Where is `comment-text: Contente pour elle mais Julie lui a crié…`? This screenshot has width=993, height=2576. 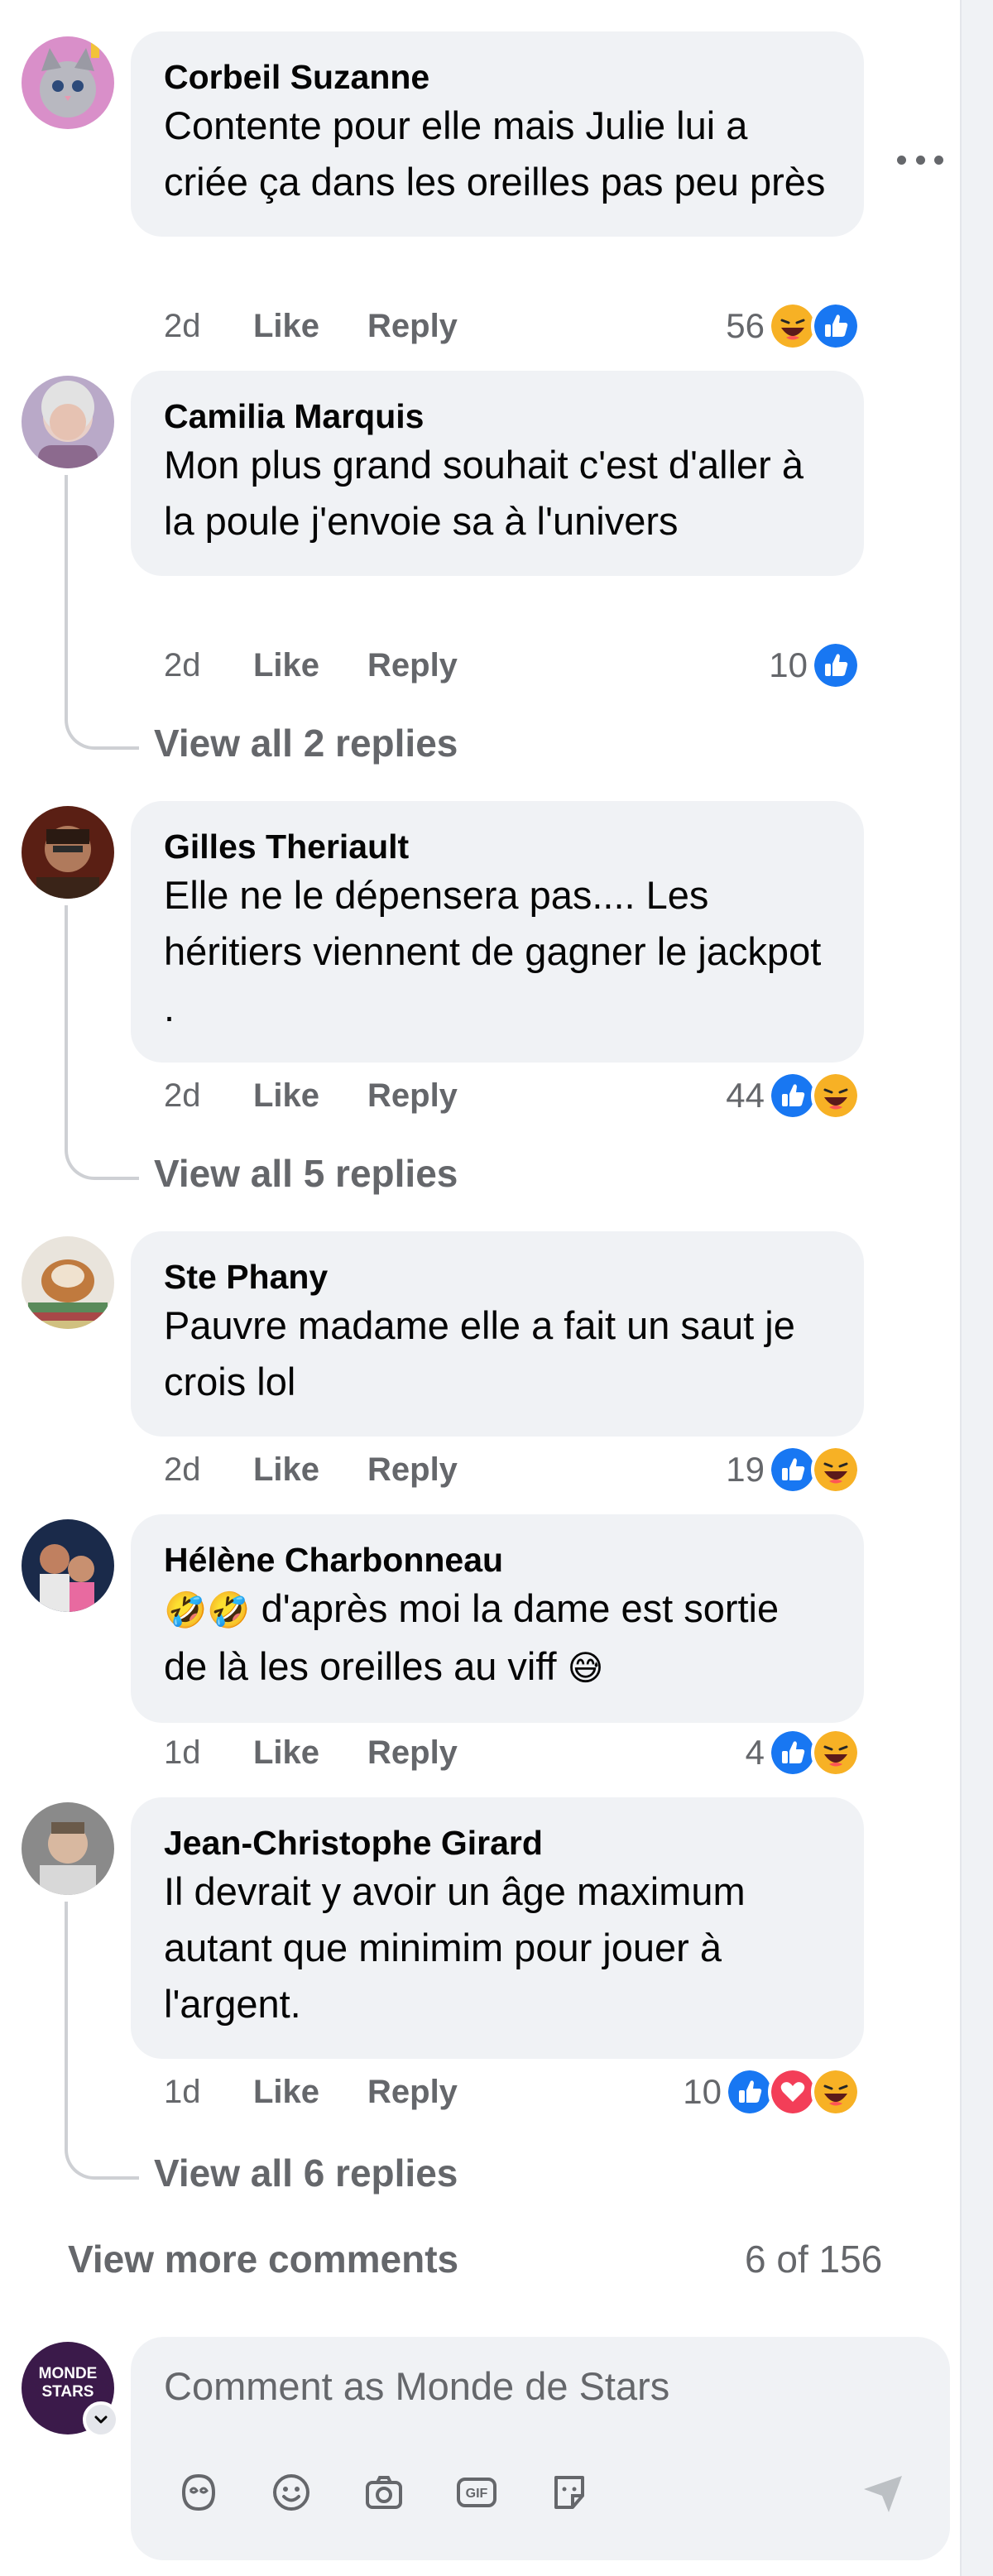 comment-text: Contente pour elle mais Julie lui a crié… is located at coordinates (495, 154).